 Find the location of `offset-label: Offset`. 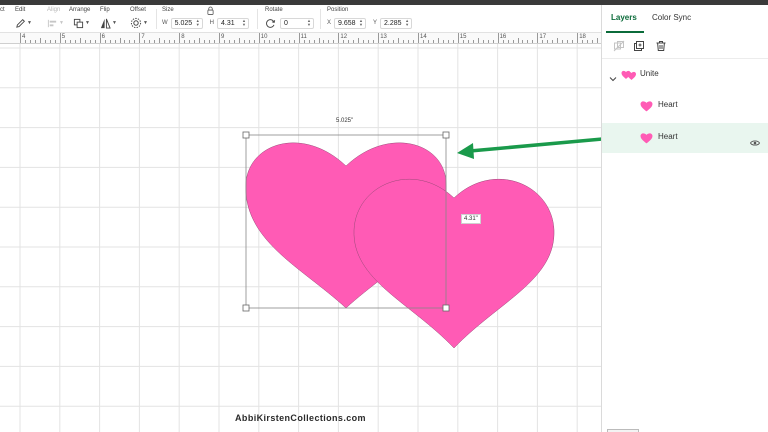

offset-label: Offset is located at coordinates (138, 10).